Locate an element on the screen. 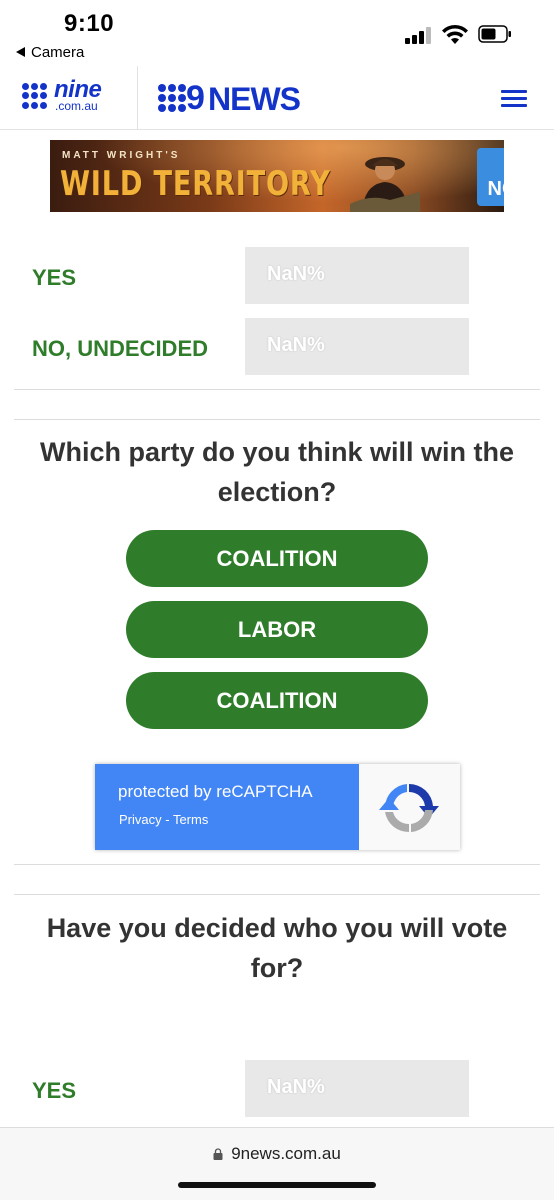 The height and width of the screenshot is (1200, 554). header-divider is located at coordinates (137, 98).